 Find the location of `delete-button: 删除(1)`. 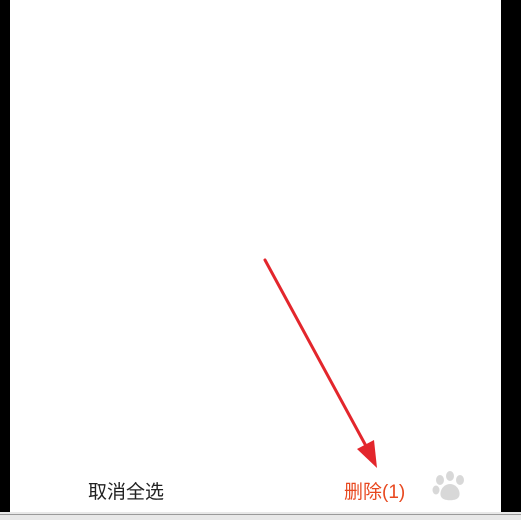

delete-button: 删除(1) is located at coordinates (374, 493).